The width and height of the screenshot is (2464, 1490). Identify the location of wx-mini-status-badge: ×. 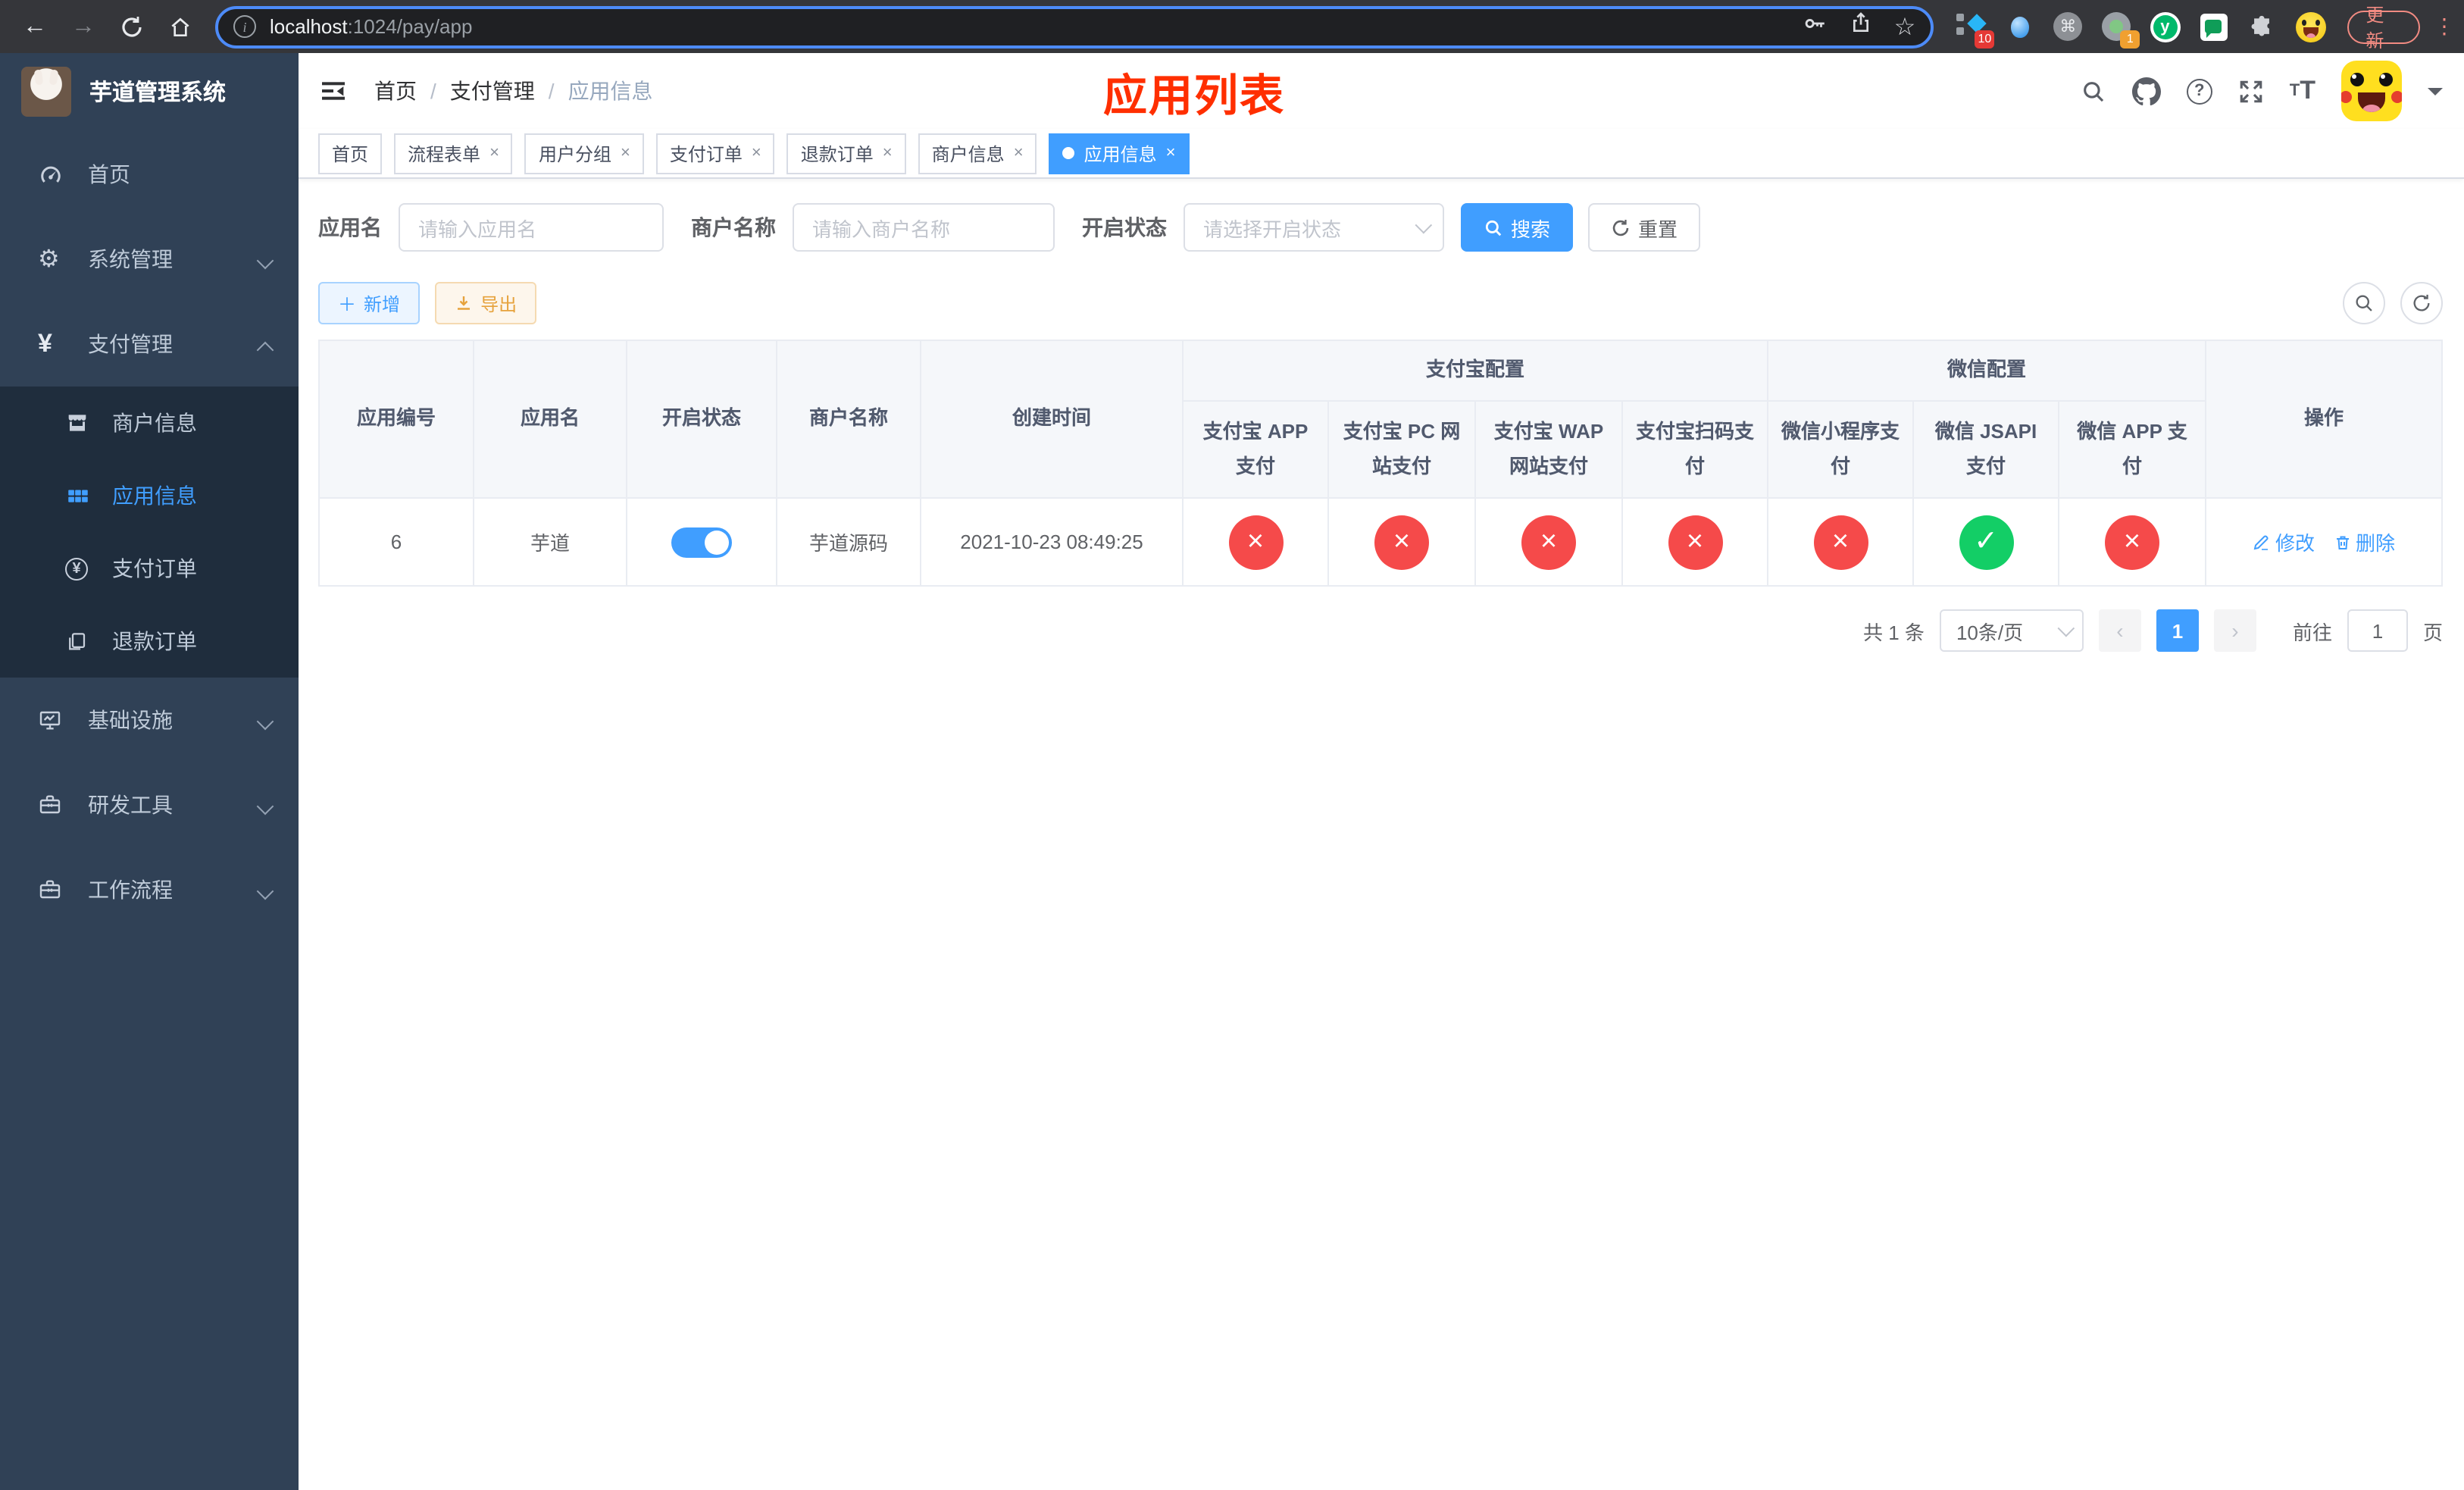
(1840, 542).